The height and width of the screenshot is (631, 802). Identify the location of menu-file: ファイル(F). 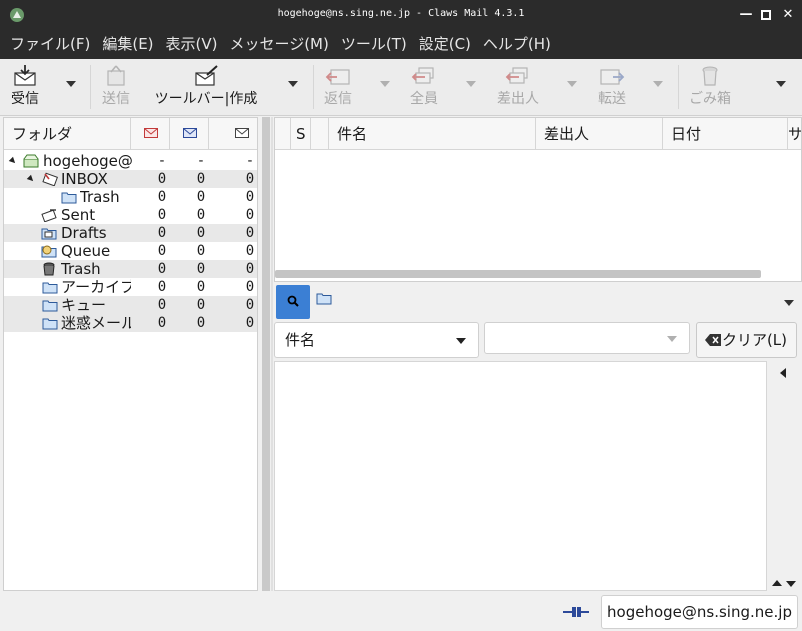
(50, 44).